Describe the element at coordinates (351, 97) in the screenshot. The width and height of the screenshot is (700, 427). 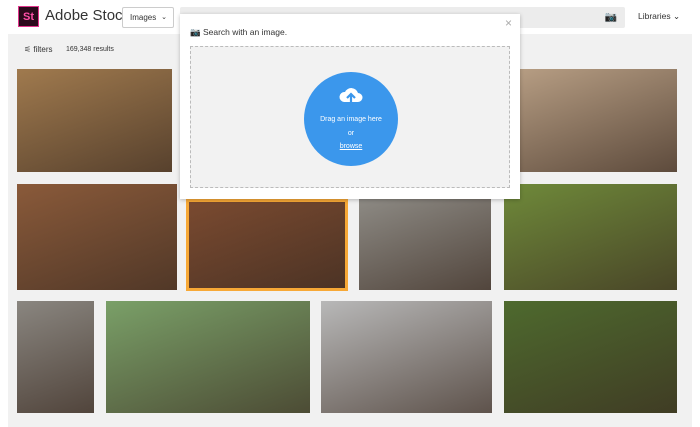
I see `cloud-upload-icon` at that location.